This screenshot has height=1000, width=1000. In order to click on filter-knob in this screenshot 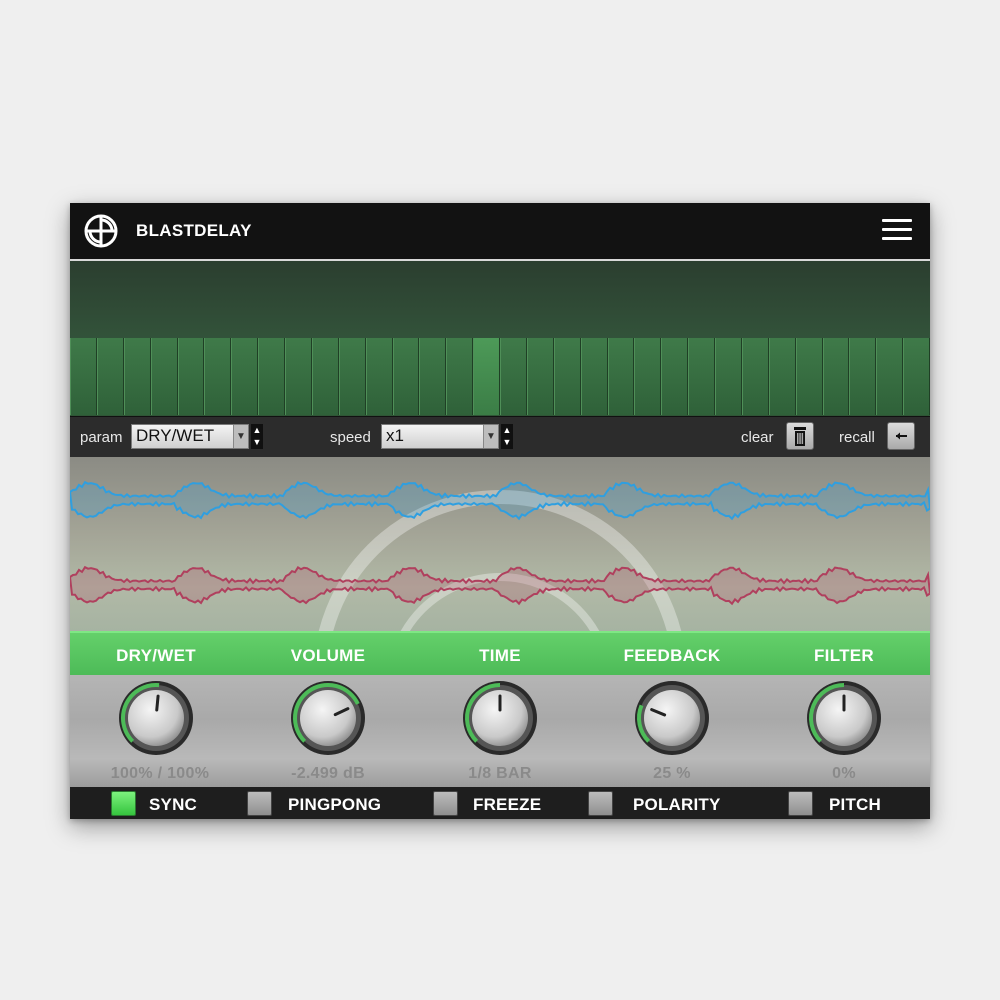, I will do `click(844, 718)`.